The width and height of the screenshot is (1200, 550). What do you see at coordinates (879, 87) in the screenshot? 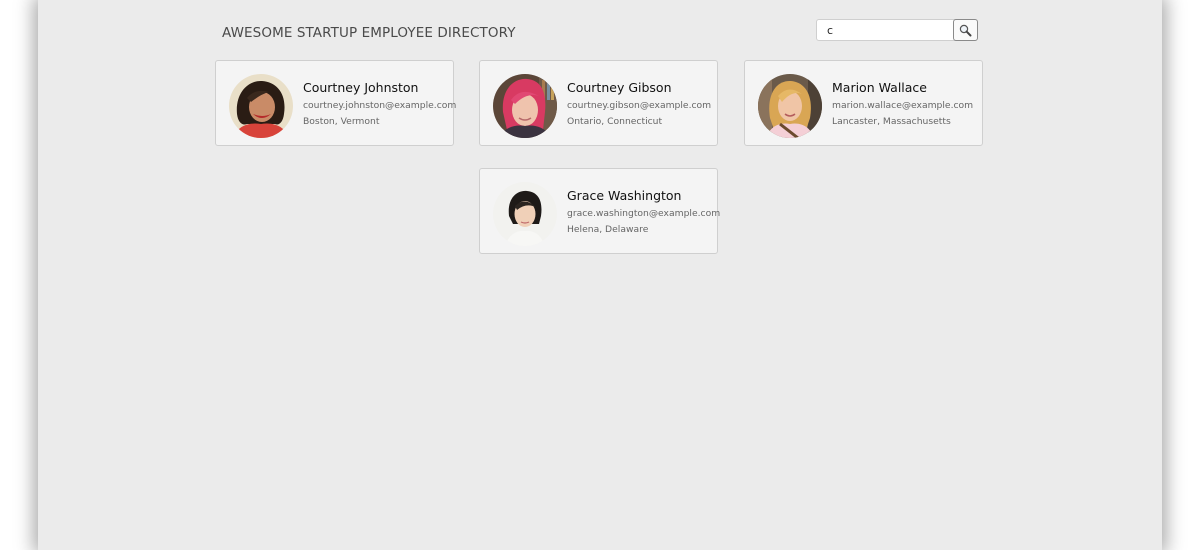
I see `employee-name: Marion Wallace` at bounding box center [879, 87].